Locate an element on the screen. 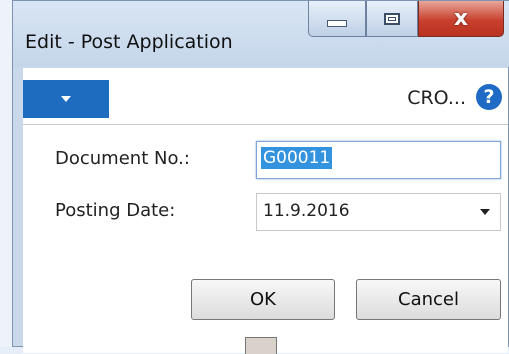 The image size is (509, 354). maximize-button is located at coordinates (392, 19).